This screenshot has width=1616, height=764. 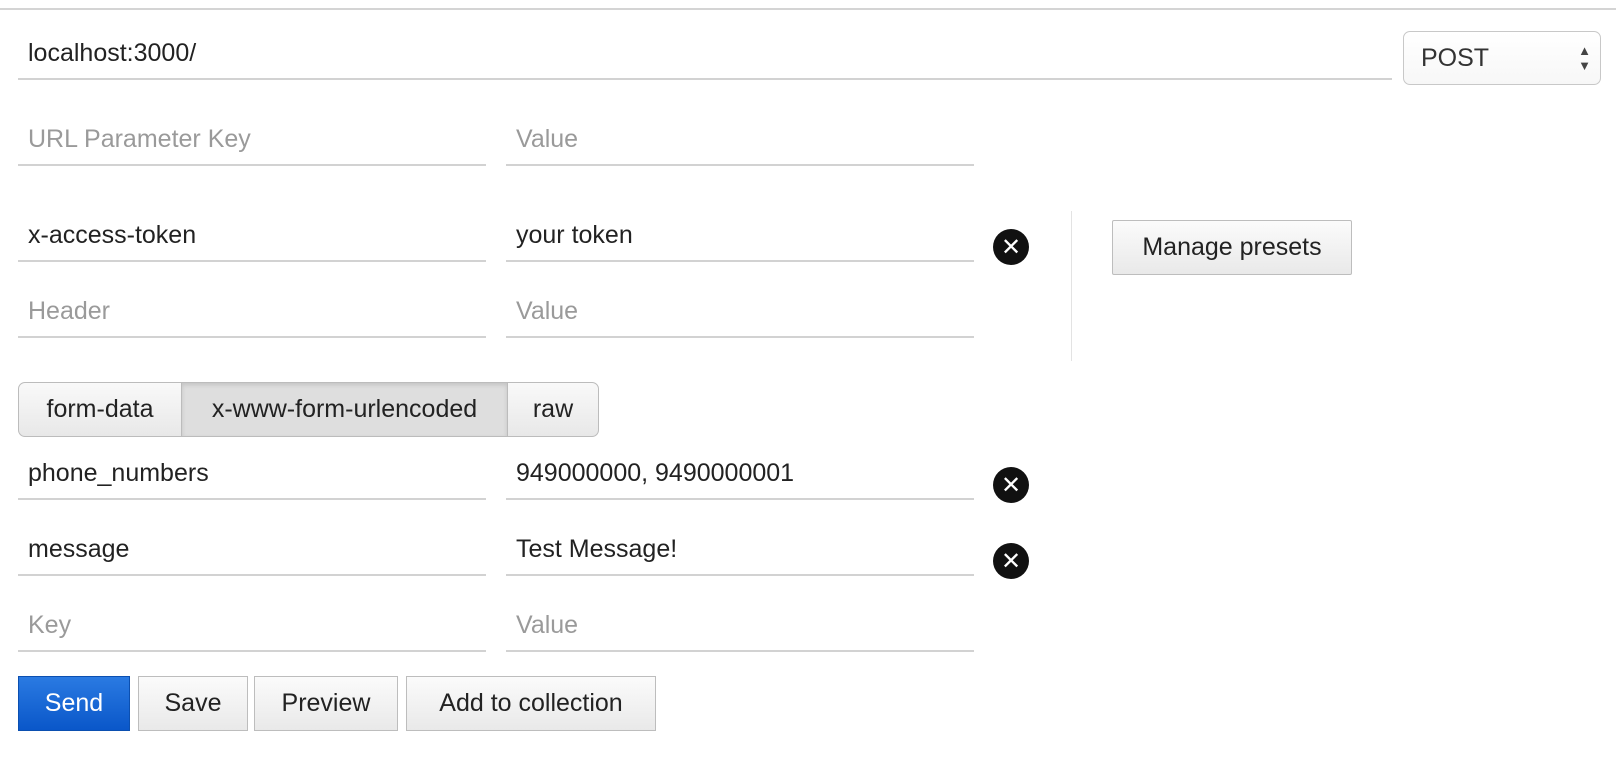 What do you see at coordinates (531, 703) in the screenshot?
I see `add-to-collection-button: Add to collection` at bounding box center [531, 703].